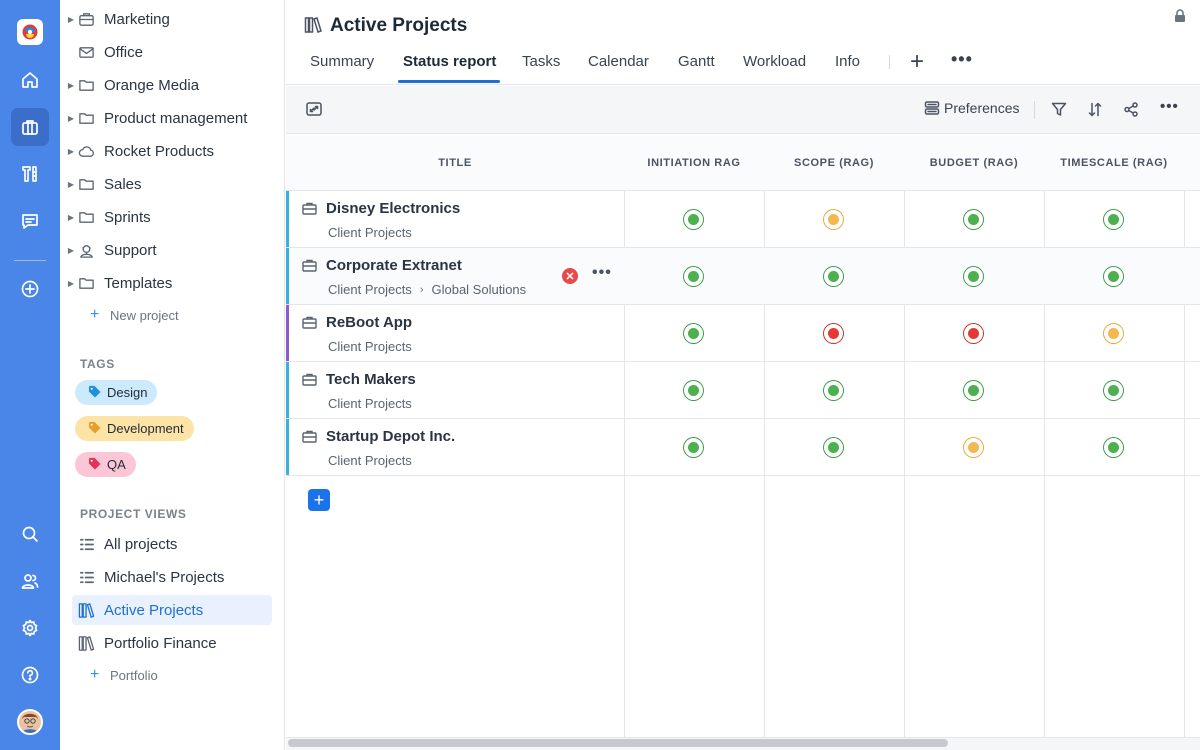 The image size is (1200, 750). I want to click on search-button, so click(30, 534).